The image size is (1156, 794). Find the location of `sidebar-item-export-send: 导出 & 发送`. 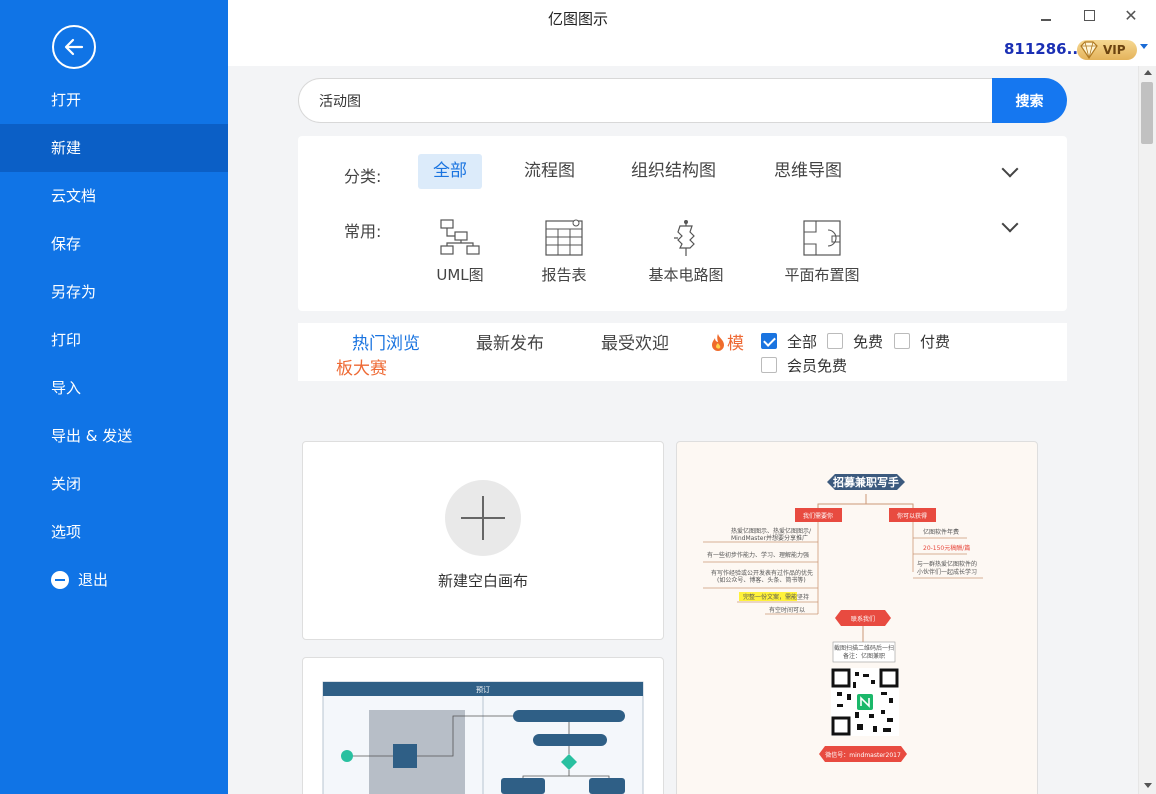

sidebar-item-export-send: 导出 & 发送 is located at coordinates (114, 436).